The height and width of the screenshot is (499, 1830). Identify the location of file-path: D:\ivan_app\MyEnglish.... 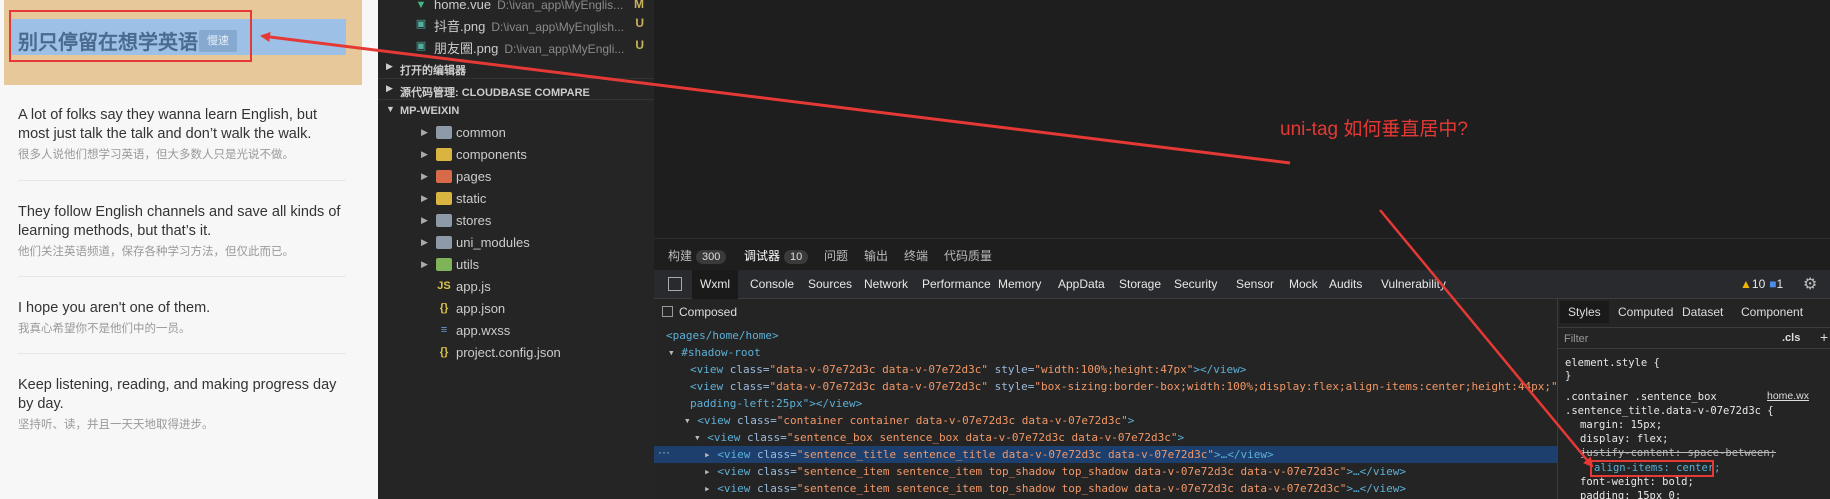
(558, 27).